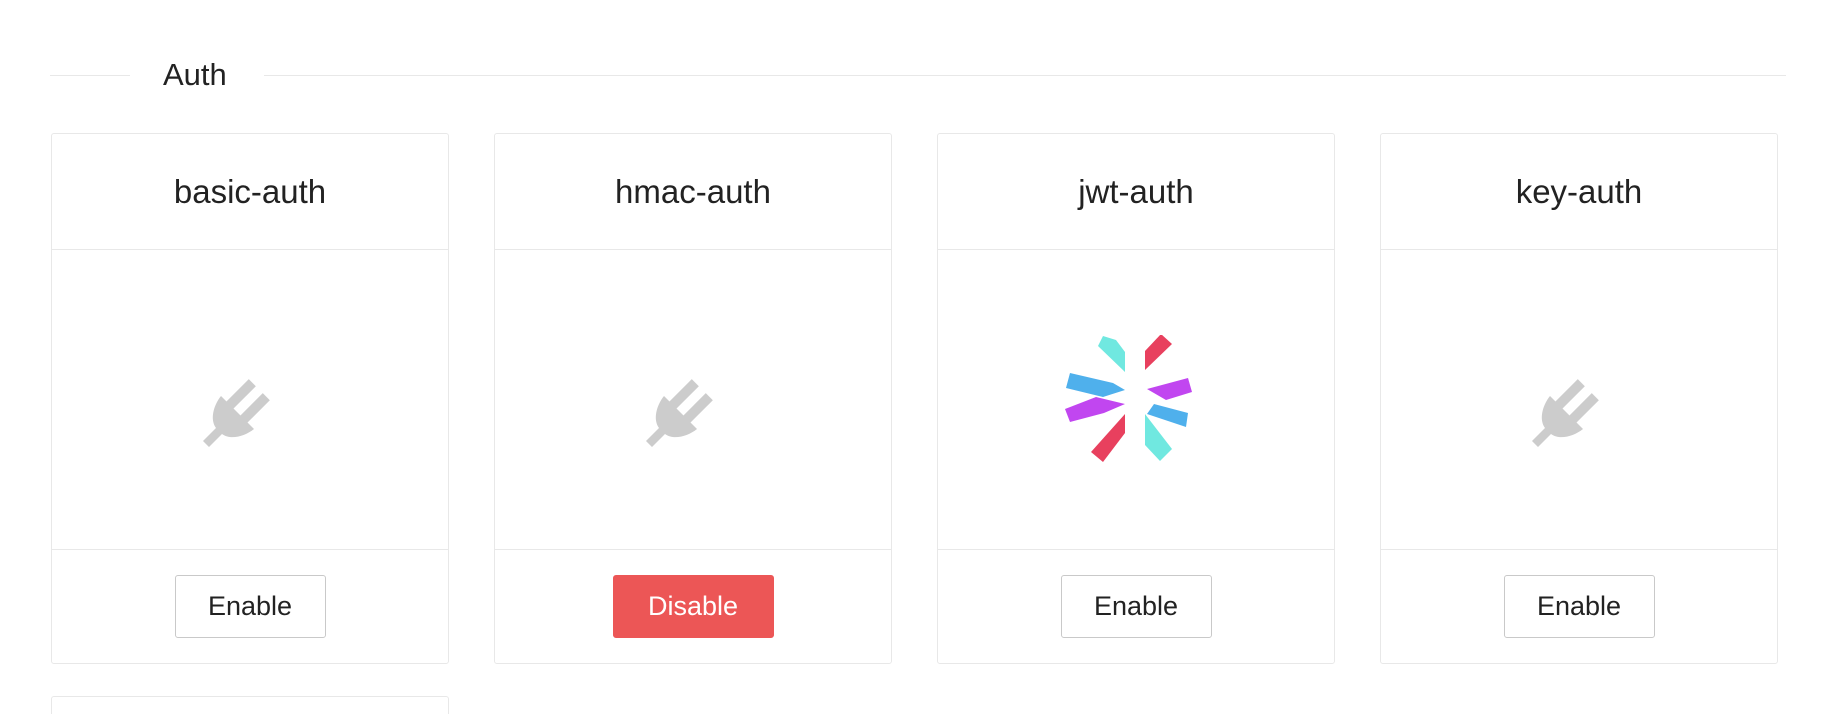 This screenshot has height=714, width=1826. I want to click on plugin-card-title: basic-auth, so click(250, 192).